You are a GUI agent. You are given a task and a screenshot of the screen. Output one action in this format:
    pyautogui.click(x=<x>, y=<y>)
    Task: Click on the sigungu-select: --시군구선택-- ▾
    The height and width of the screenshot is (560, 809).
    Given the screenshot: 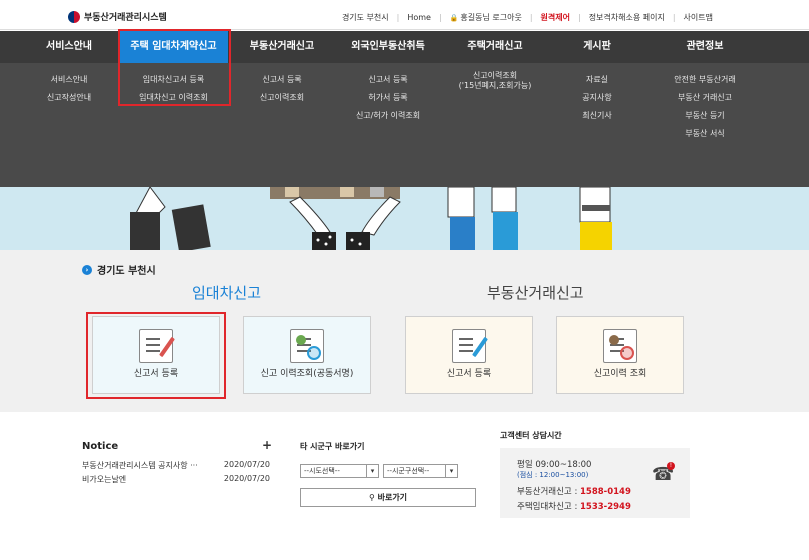 What is the action you would take?
    pyautogui.click(x=420, y=471)
    